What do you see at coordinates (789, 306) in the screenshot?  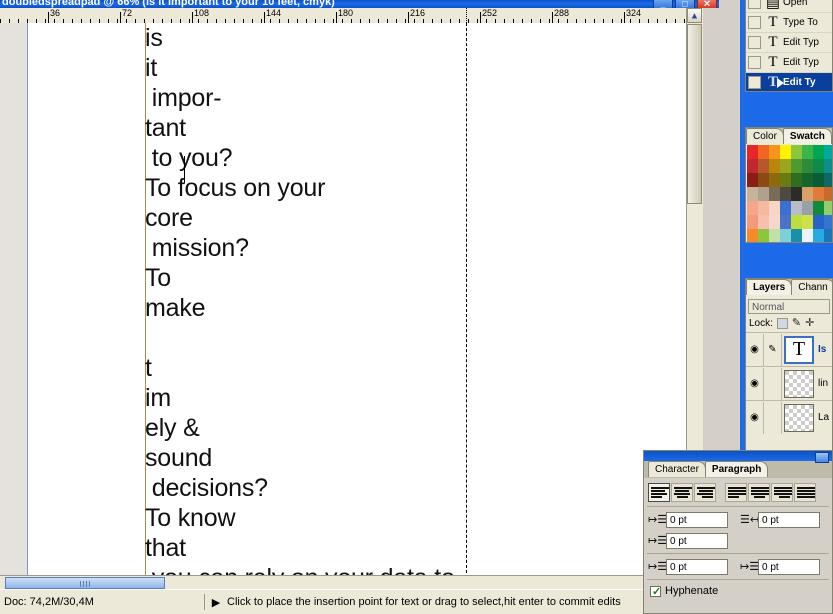 I see `blend-mode-select: Normal` at bounding box center [789, 306].